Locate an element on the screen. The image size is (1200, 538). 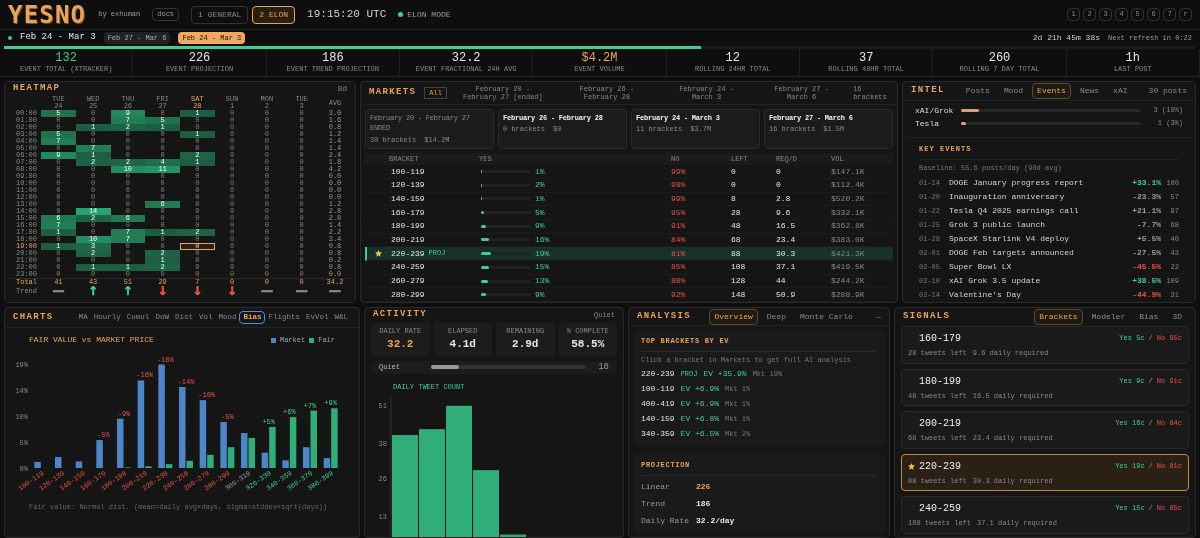
required-rate: 37.1 is located at coordinates (786, 267).